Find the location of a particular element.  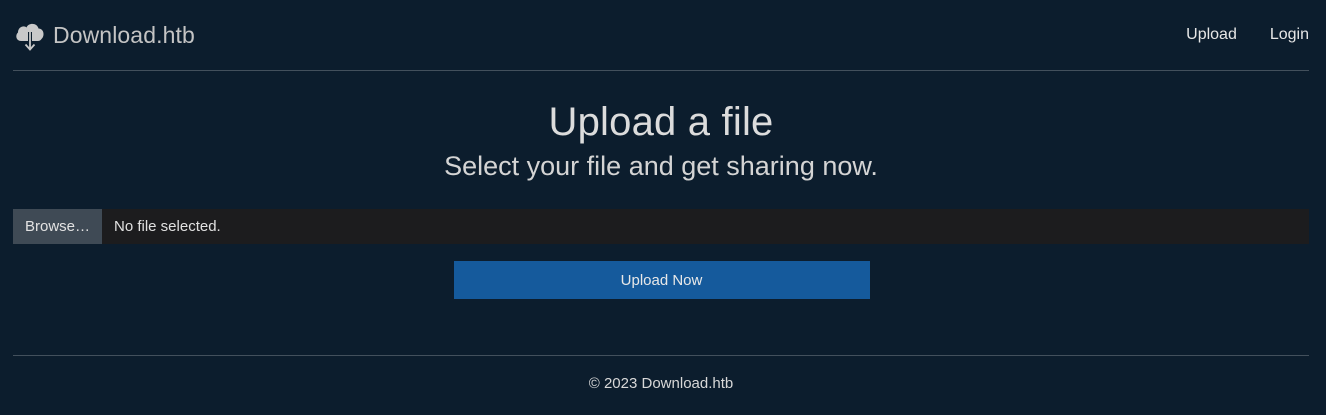

file-input: Browse… No file selected. is located at coordinates (661, 226).